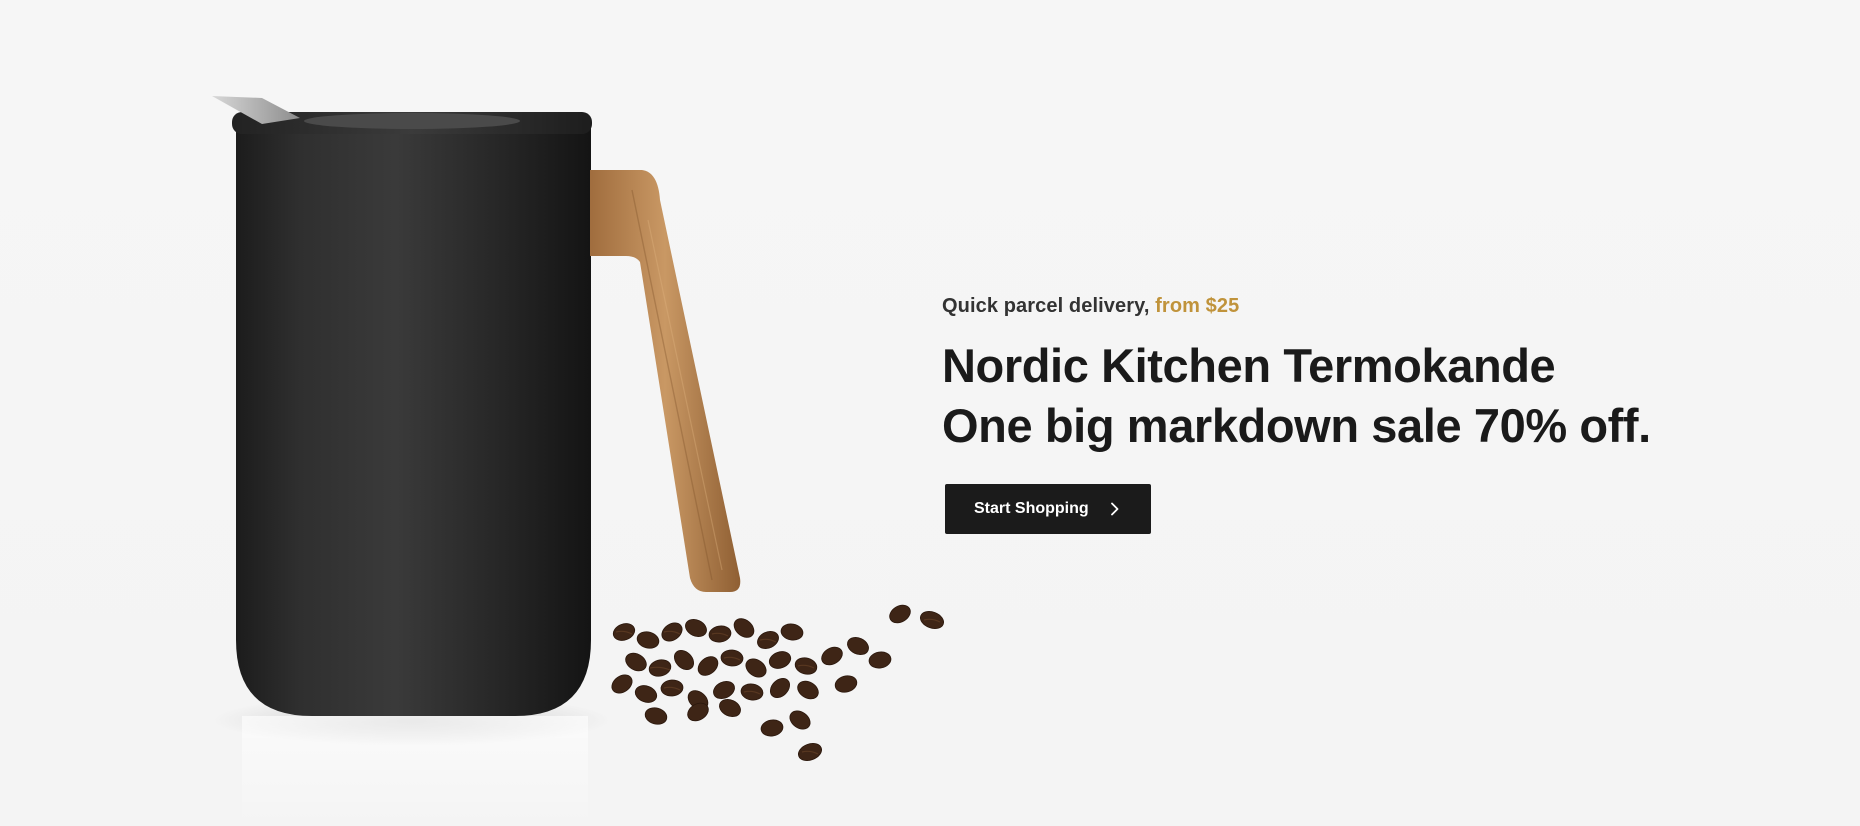  I want to click on headline-line-1: Nordic Kitchen Termokande, so click(1249, 365).